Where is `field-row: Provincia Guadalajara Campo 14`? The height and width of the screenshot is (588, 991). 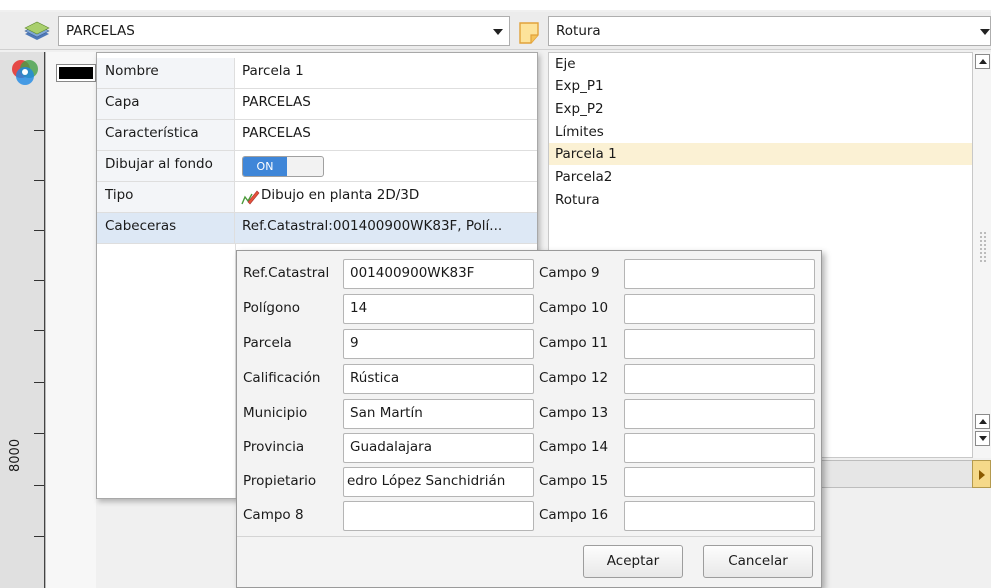 field-row: Provincia Guadalajara Campo 14 is located at coordinates (530, 448).